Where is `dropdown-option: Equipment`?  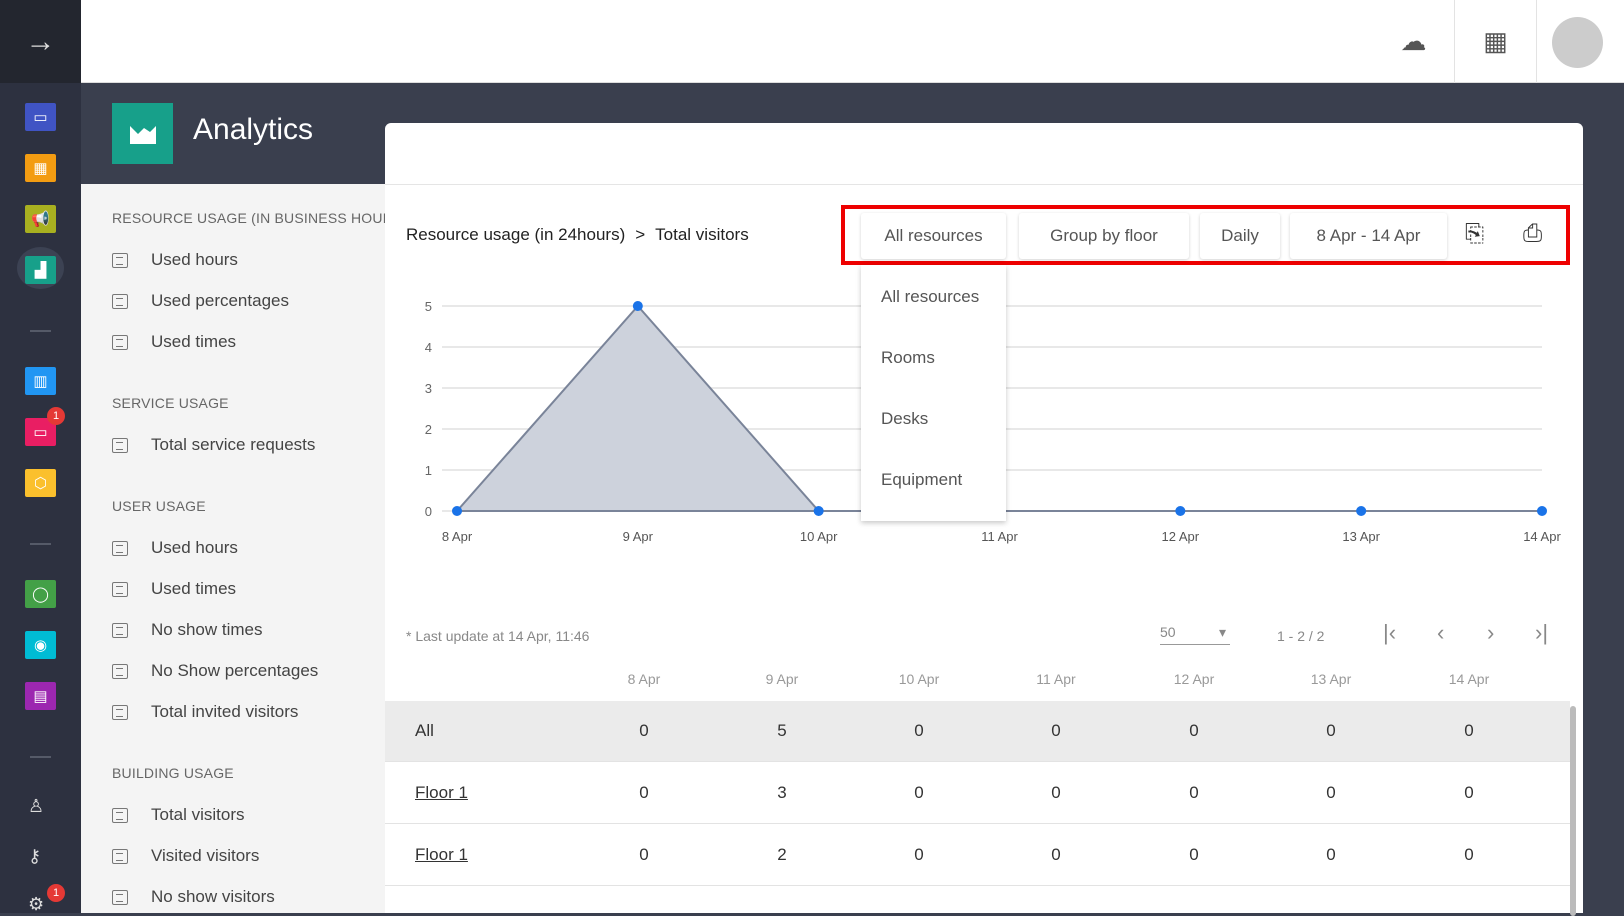 dropdown-option: Equipment is located at coordinates (921, 480).